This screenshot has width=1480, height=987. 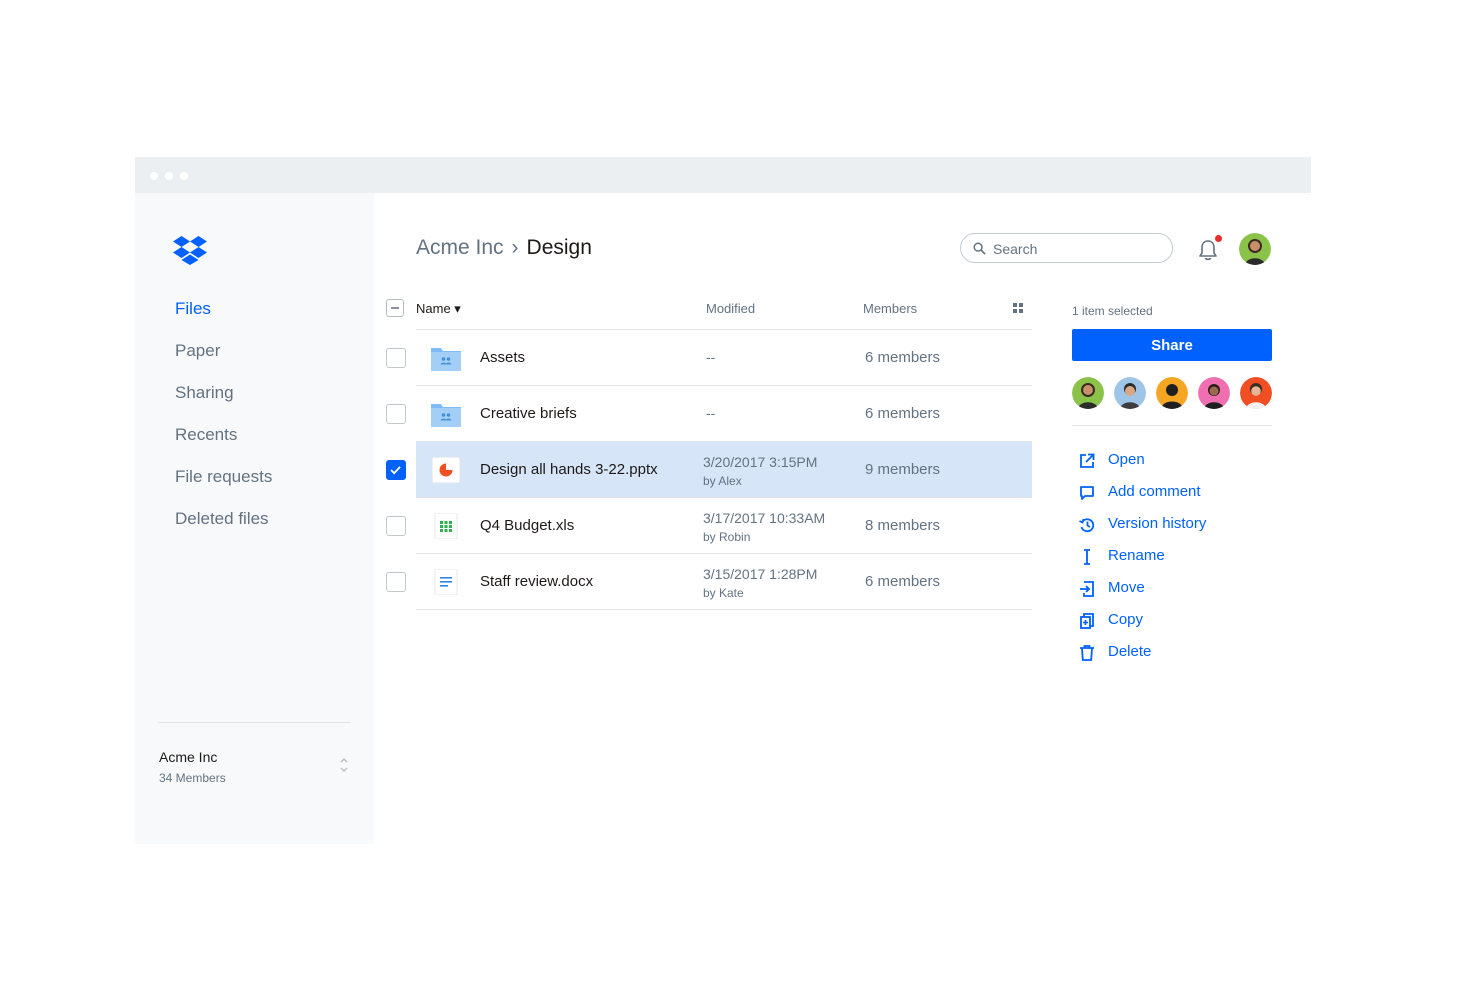 I want to click on column-header-modified: Modified, so click(x=730, y=308).